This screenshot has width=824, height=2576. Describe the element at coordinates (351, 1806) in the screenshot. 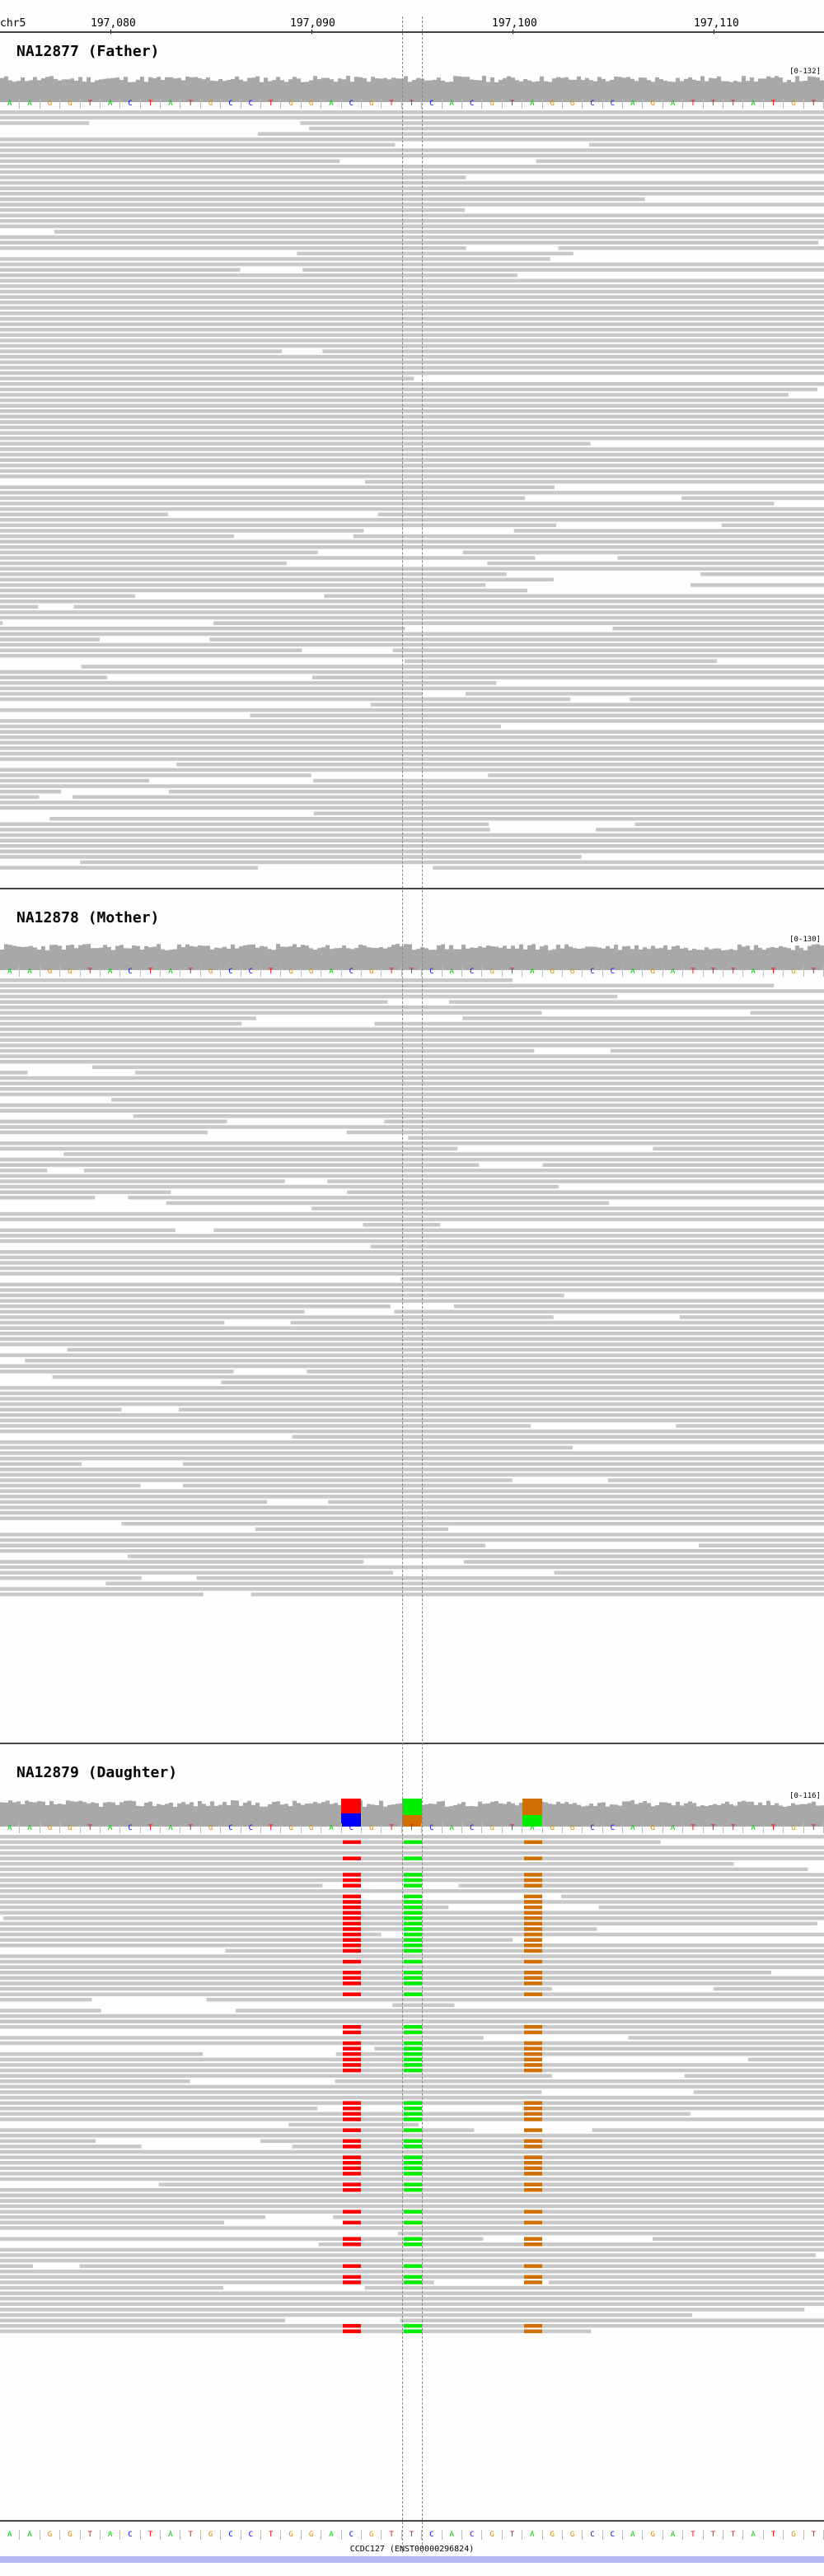

I see `coverage-variant-bar` at that location.